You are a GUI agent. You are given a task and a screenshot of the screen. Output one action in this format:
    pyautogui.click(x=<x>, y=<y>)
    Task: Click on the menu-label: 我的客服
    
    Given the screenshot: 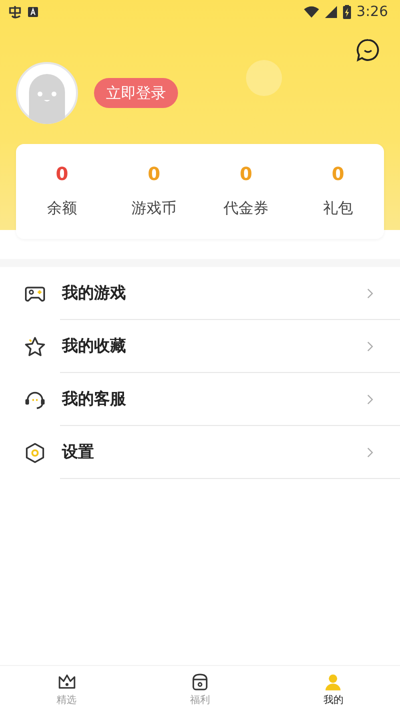 What is the action you would take?
    pyautogui.click(x=94, y=399)
    